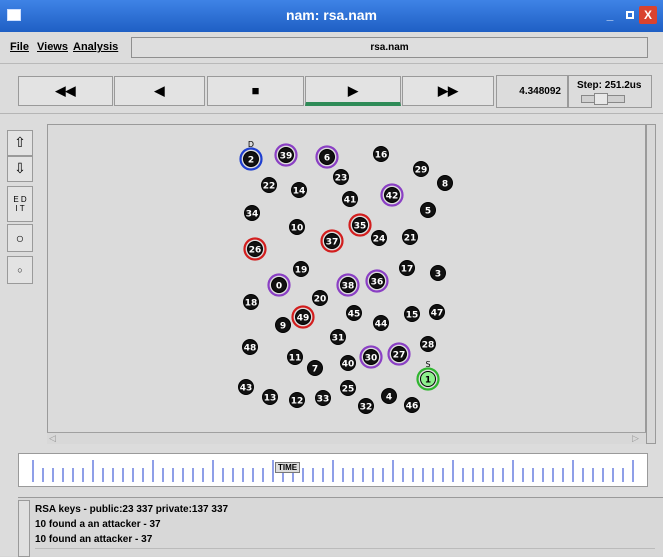  What do you see at coordinates (159, 91) in the screenshot?
I see `rewind-button: ◀` at bounding box center [159, 91].